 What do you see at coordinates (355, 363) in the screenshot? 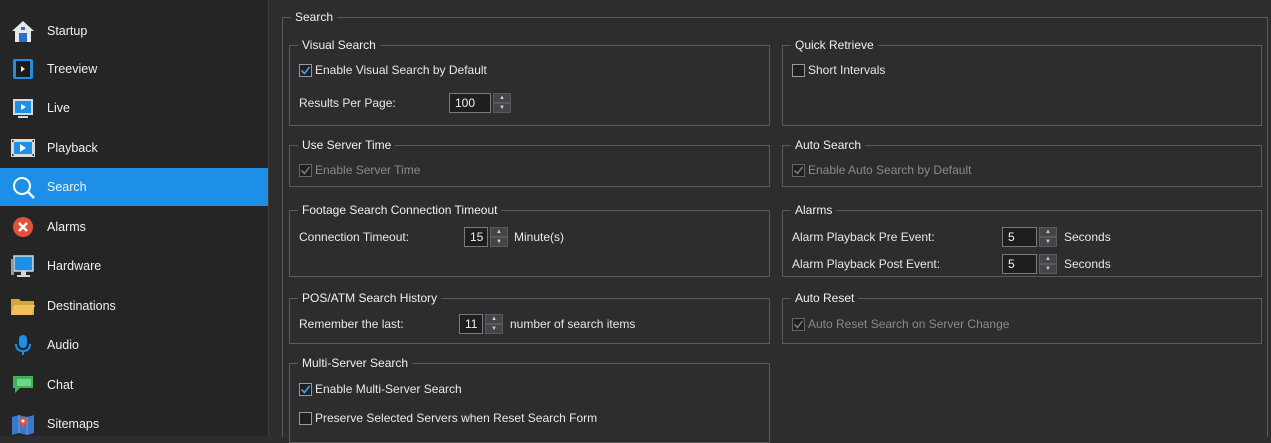
I see `multi-server-title: Multi-Server Search` at bounding box center [355, 363].